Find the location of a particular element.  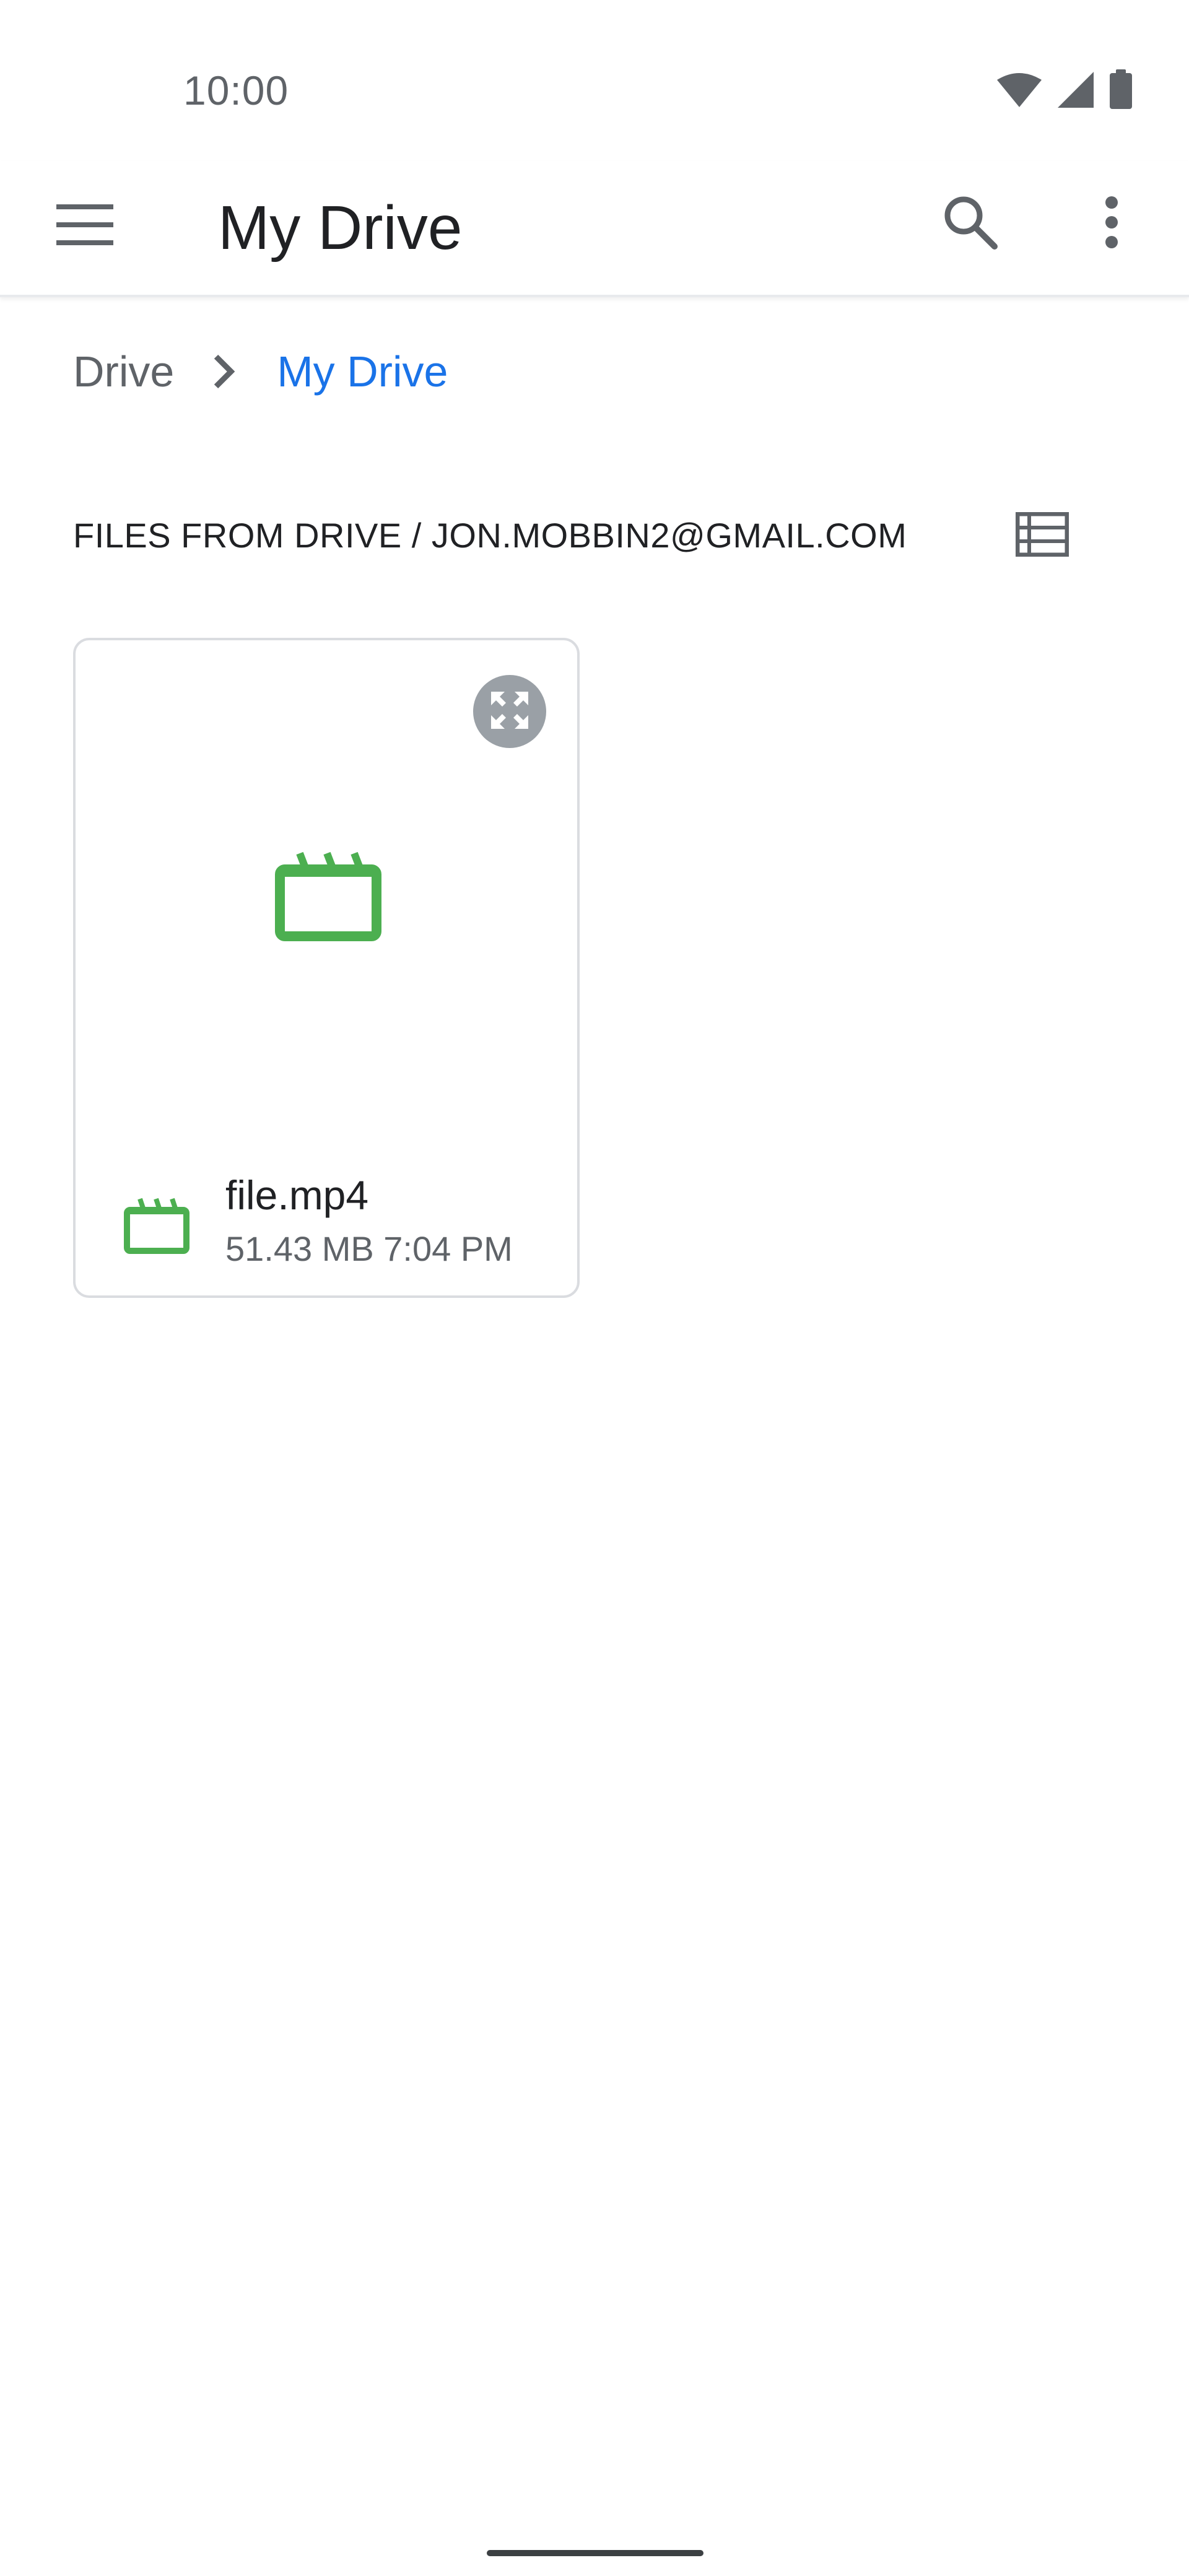

gesture-navigation-bar is located at coordinates (595, 2553).